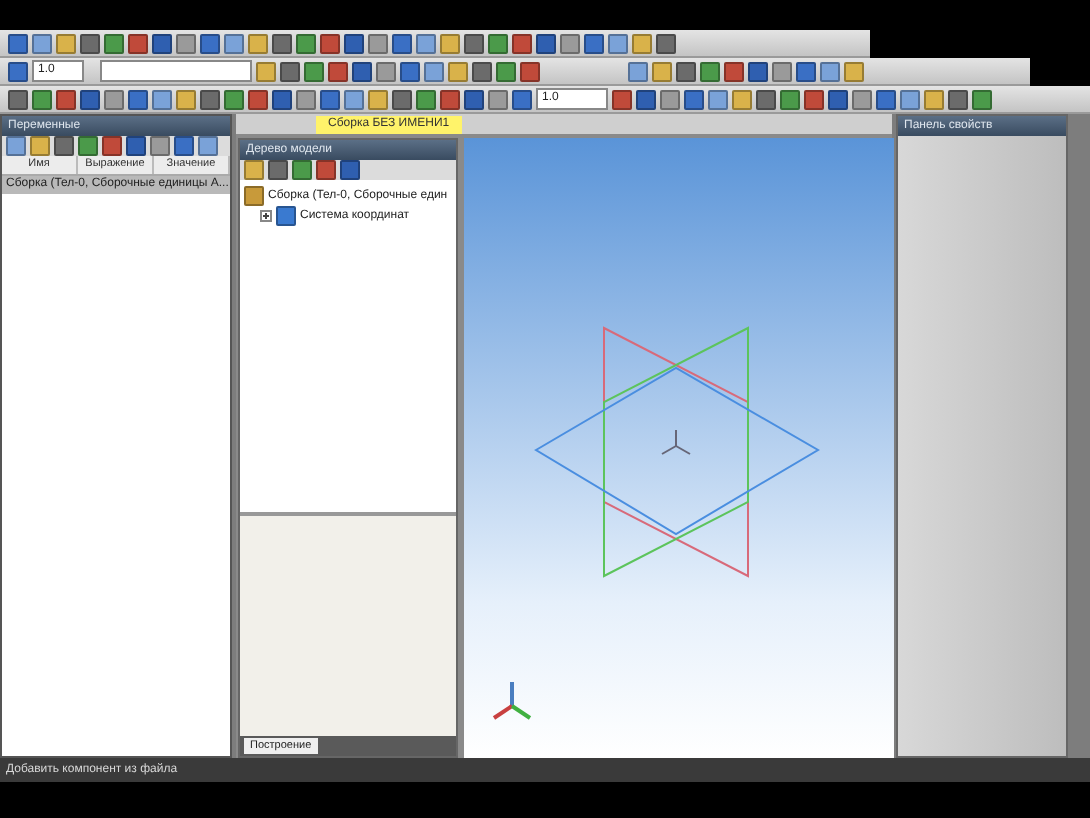 This screenshot has width=1090, height=818. Describe the element at coordinates (676, 442) in the screenshot. I see `origin-axes-icon` at that location.